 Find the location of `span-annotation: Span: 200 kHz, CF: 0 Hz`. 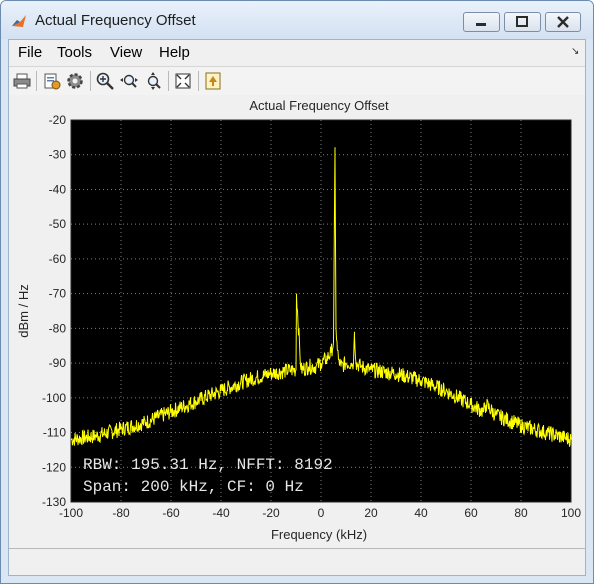

span-annotation: Span: 200 kHz, CF: 0 Hz is located at coordinates (193, 487).